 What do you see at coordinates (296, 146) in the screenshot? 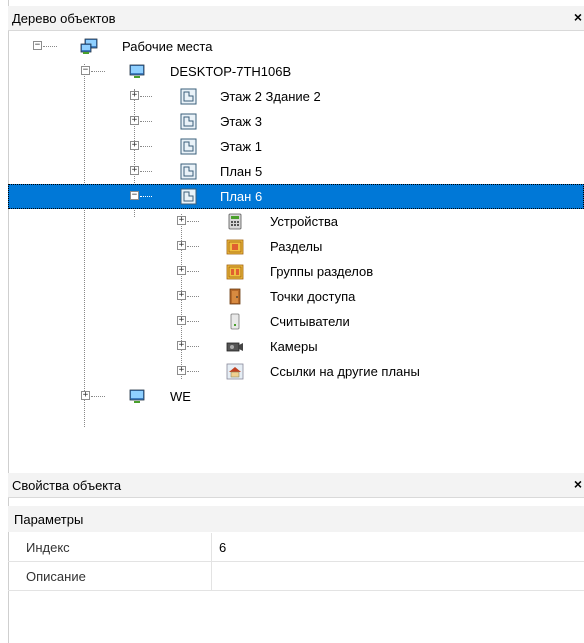
I see `tree-node-plan: + Этаж 1` at bounding box center [296, 146].